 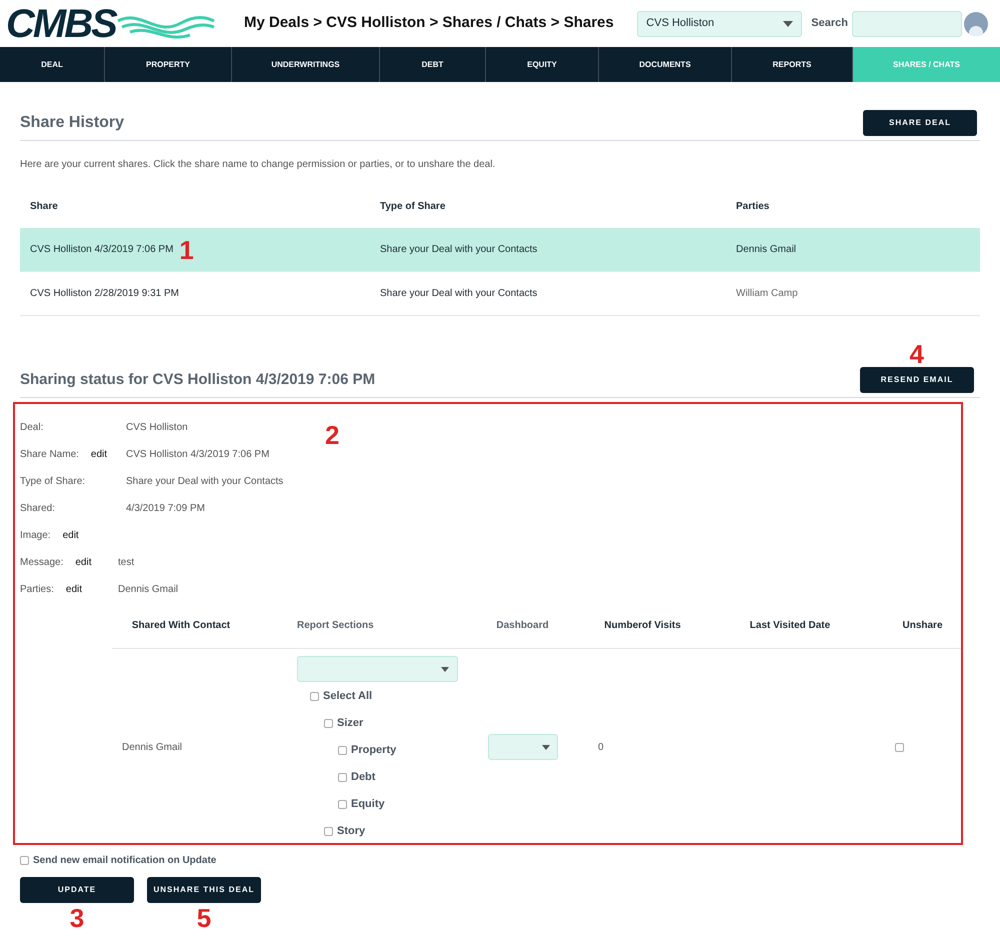 What do you see at coordinates (204, 890) in the screenshot?
I see `action-button: UNSHARE THIS DEAL` at bounding box center [204, 890].